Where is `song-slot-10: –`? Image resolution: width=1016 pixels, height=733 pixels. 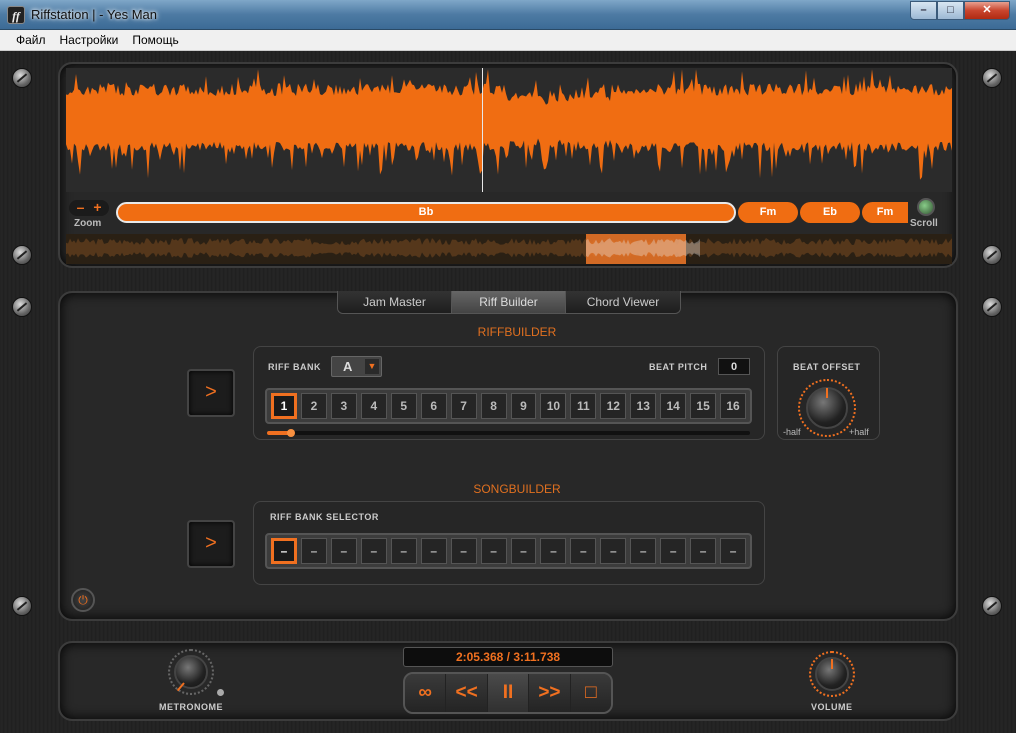 song-slot-10: – is located at coordinates (553, 551).